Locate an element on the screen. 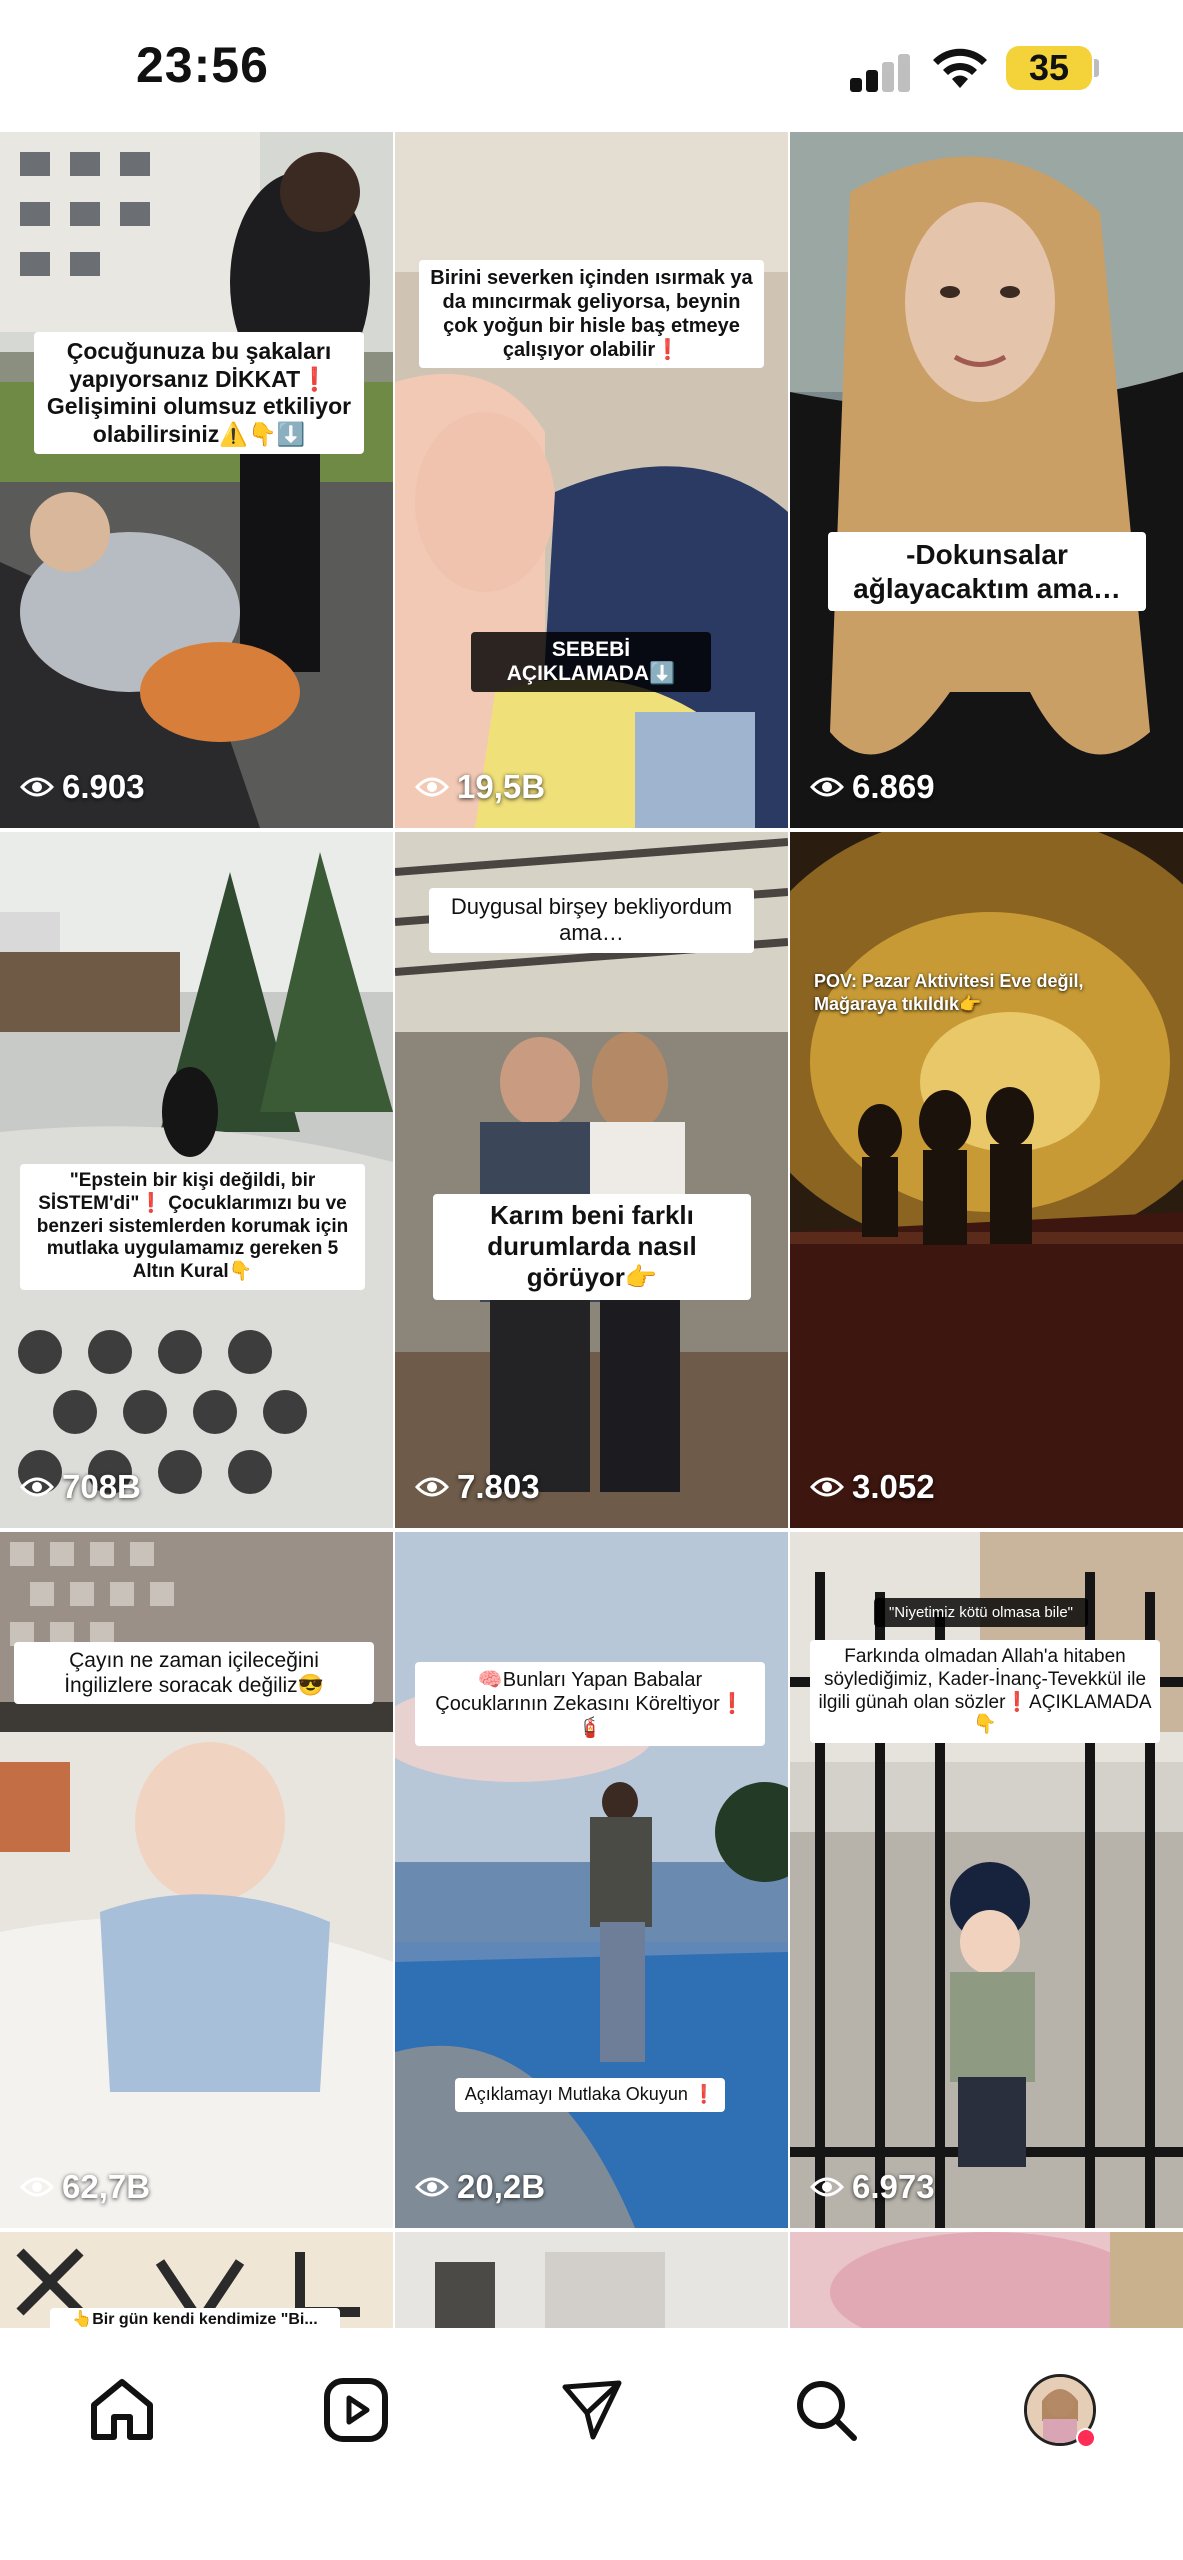  view-count: 19,5B is located at coordinates (480, 787).